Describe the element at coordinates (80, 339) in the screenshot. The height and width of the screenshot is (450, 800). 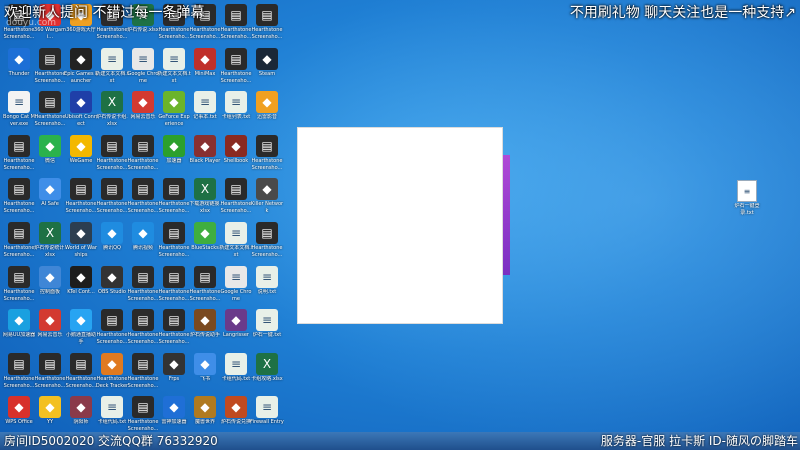
I see `desktop-icon-label: 小鹅通直播助手` at that location.